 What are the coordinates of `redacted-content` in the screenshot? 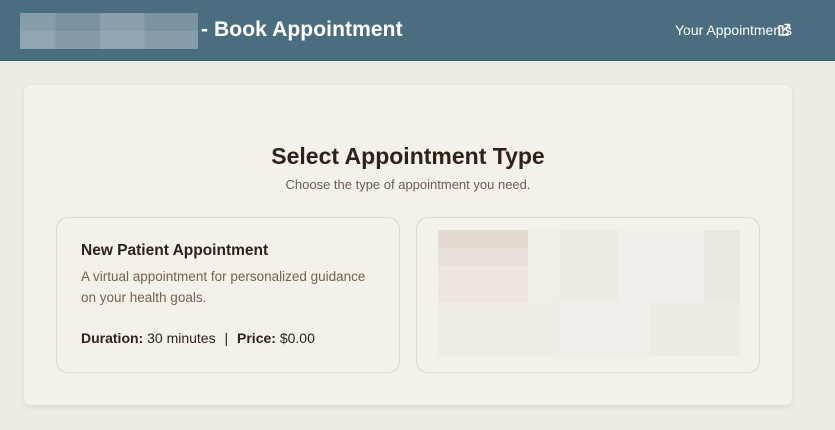 It's located at (589, 293).